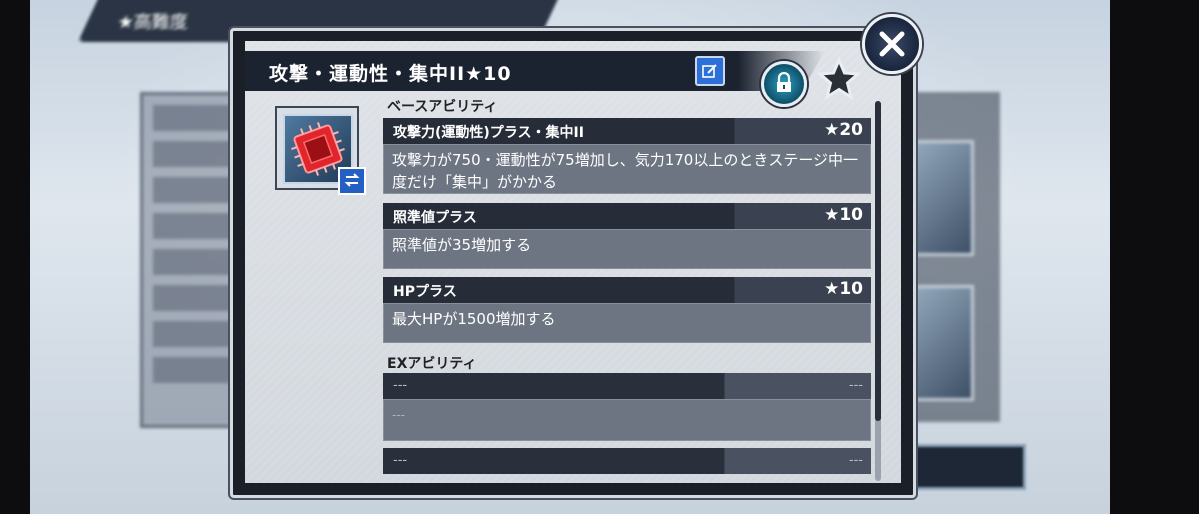 The width and height of the screenshot is (1199, 514). I want to click on scrollbar, so click(878, 291).